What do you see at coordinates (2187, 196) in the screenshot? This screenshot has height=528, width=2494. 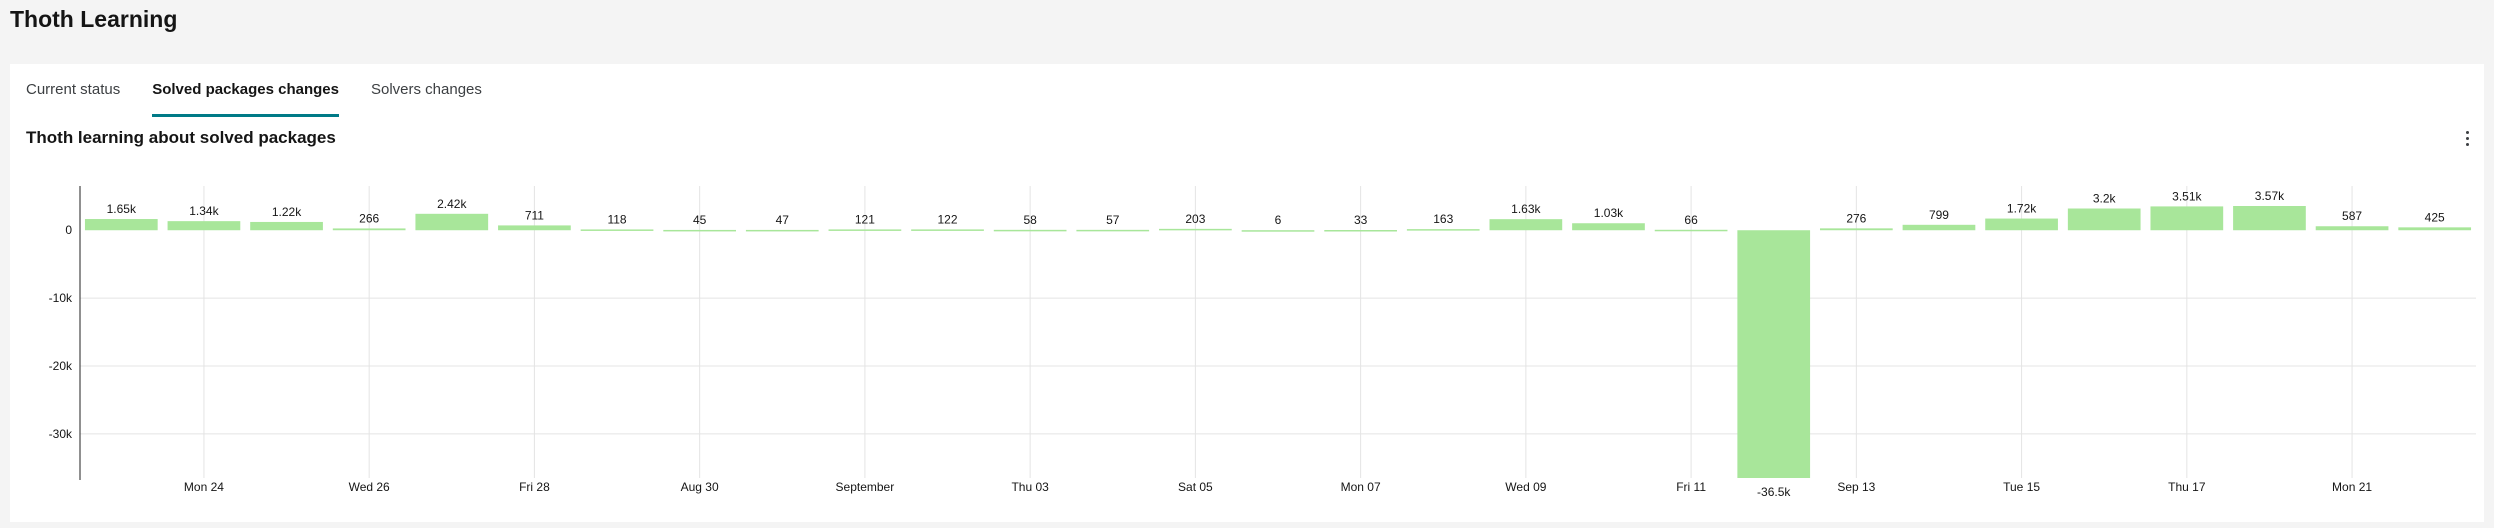 I see `bar-value-label: 3.51k` at bounding box center [2187, 196].